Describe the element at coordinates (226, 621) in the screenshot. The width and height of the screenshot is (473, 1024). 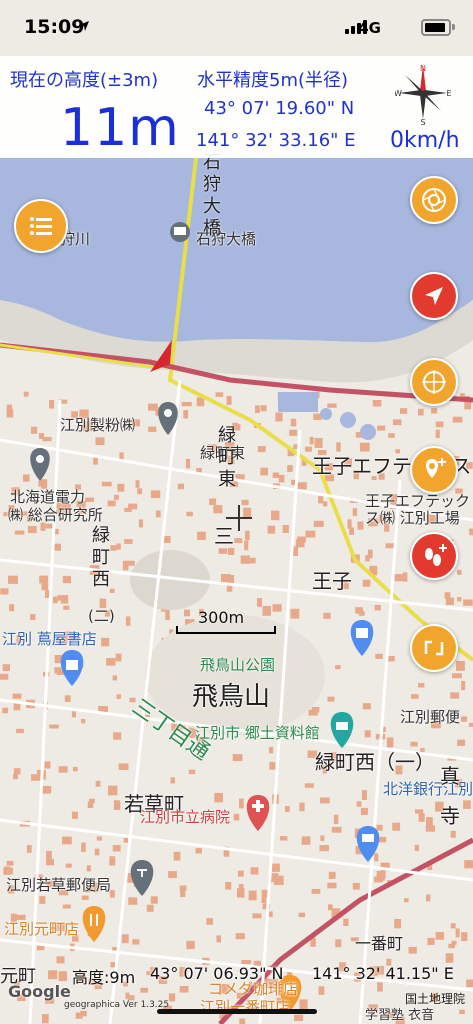
I see `scale-bar: 300m` at that location.